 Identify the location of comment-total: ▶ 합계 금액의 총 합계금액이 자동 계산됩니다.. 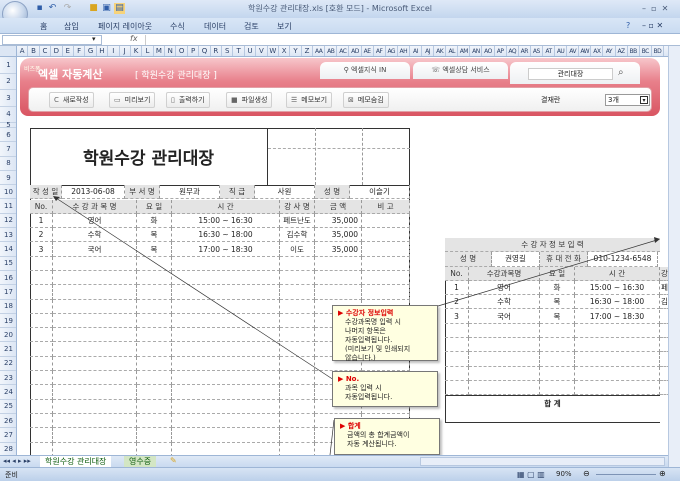
(387, 436).